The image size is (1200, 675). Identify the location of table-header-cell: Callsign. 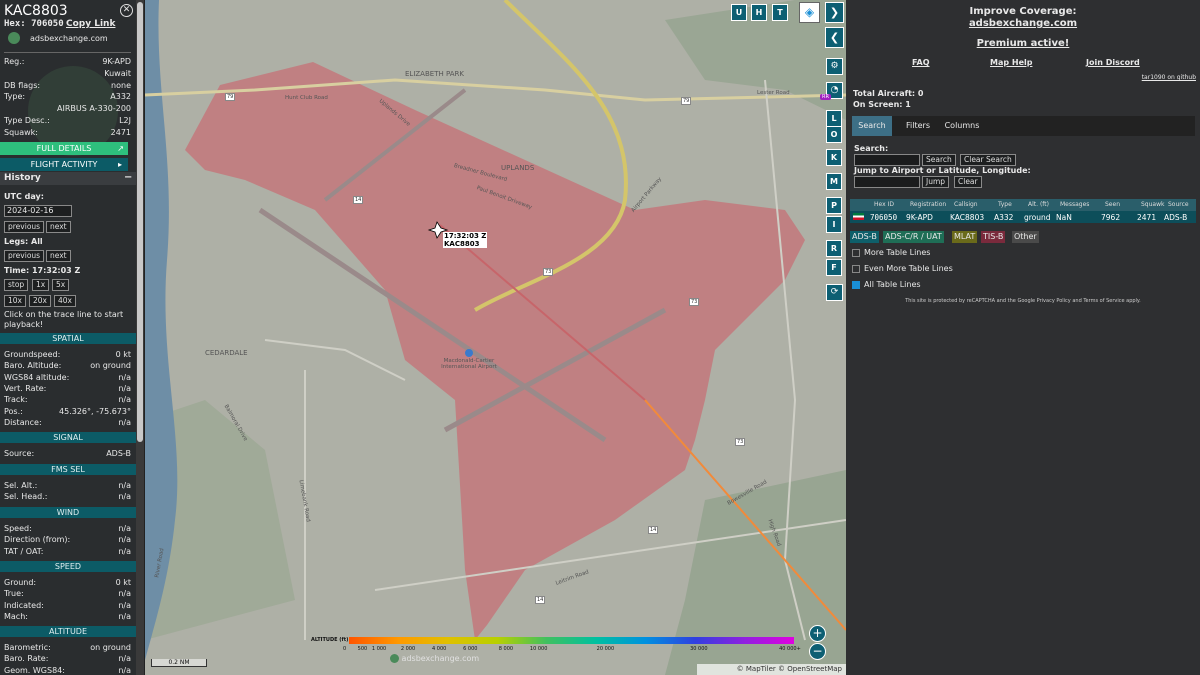
(966, 204).